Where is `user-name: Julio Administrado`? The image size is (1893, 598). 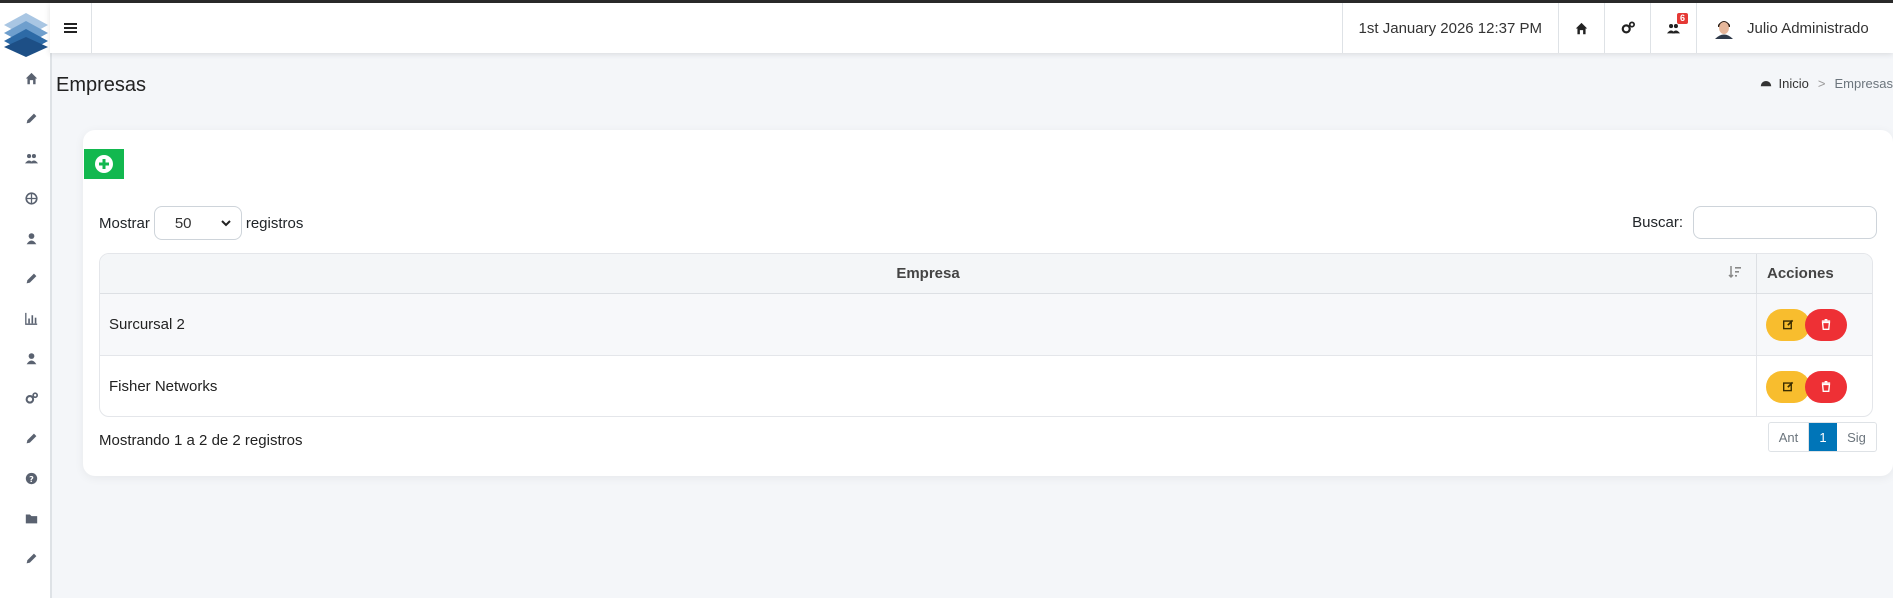
user-name: Julio Administrado is located at coordinates (1808, 28).